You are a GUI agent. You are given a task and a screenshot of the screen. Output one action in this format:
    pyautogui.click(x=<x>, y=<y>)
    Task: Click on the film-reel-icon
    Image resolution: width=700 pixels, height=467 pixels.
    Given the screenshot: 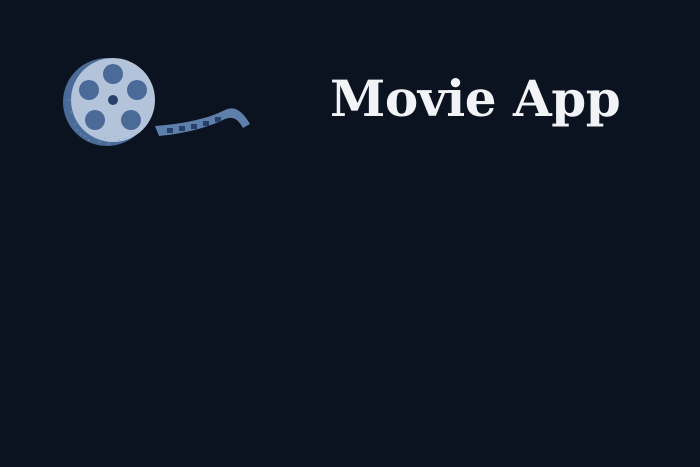 What is the action you would take?
    pyautogui.click(x=155, y=102)
    